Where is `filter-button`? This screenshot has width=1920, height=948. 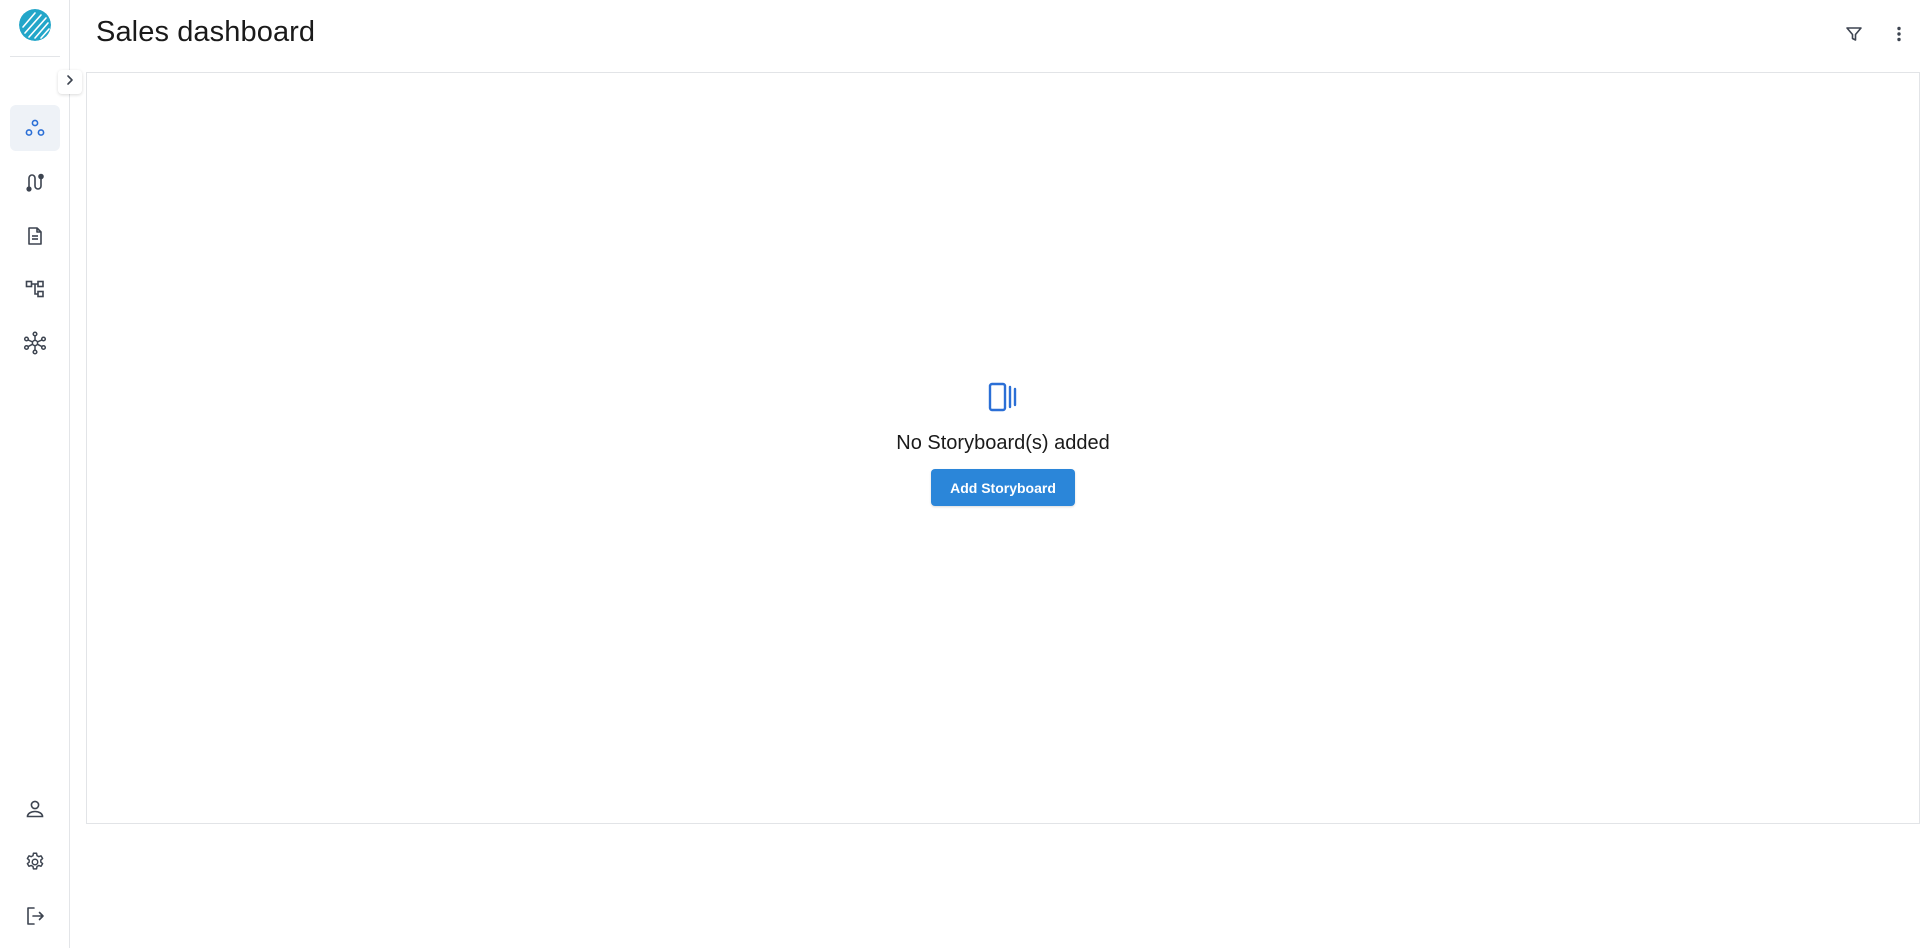 filter-button is located at coordinates (1854, 36).